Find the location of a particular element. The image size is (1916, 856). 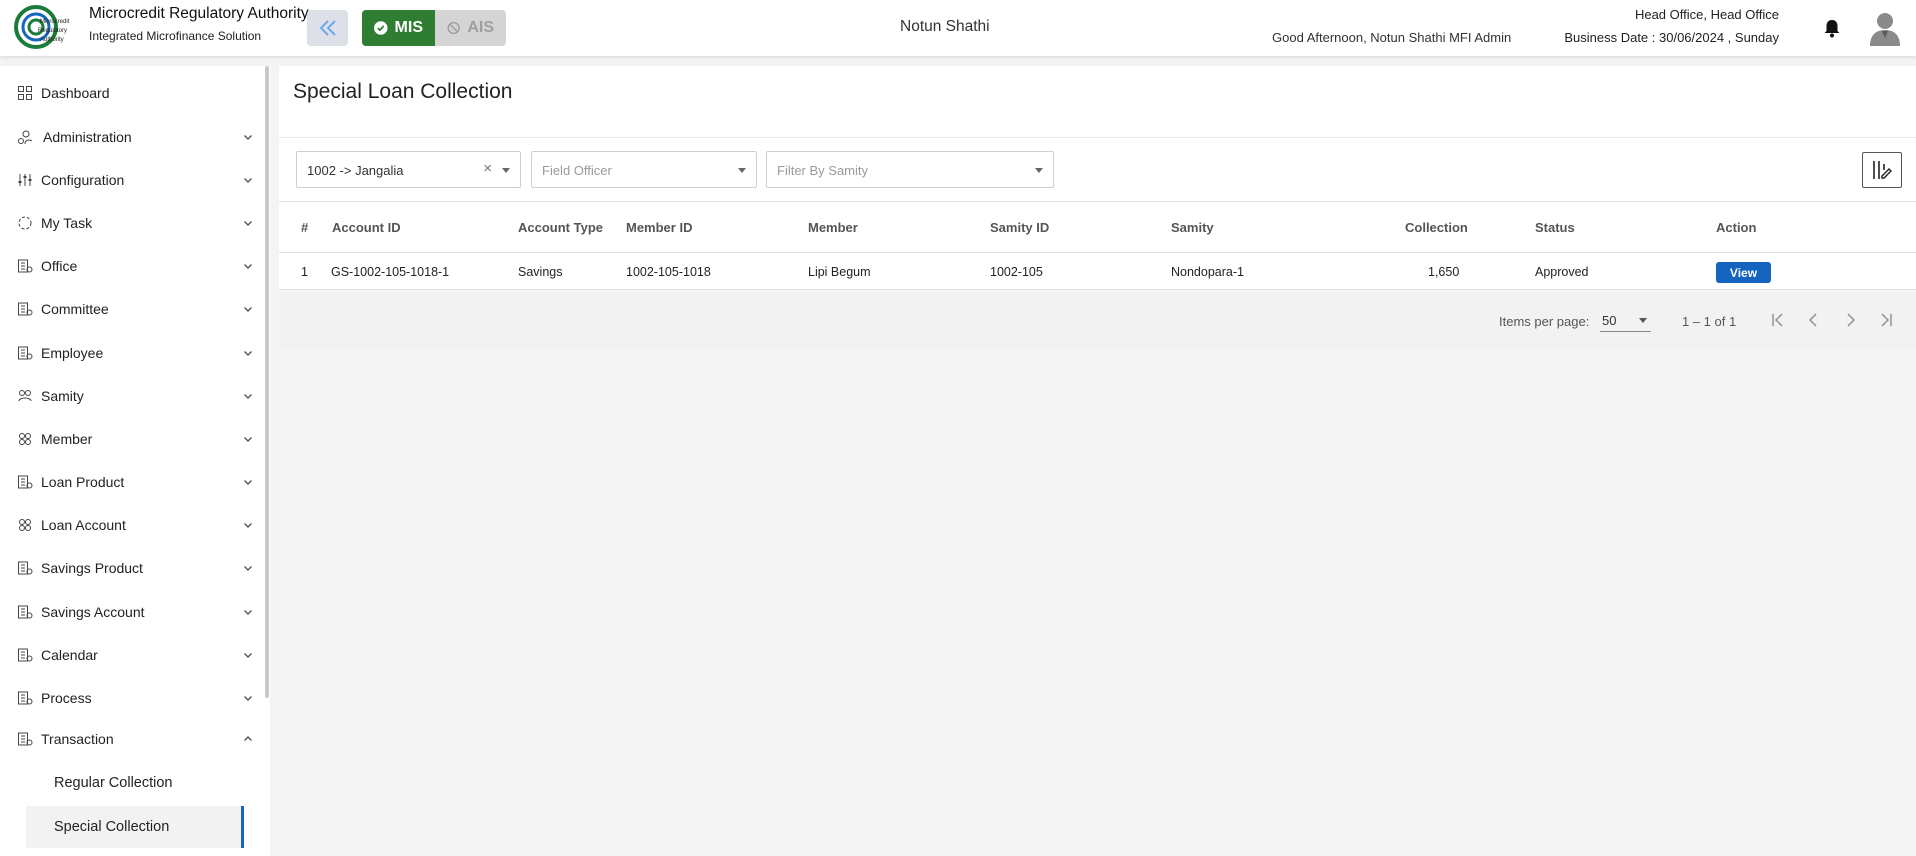

sidebar-item-dashboard: Dashboard is located at coordinates (131, 93).